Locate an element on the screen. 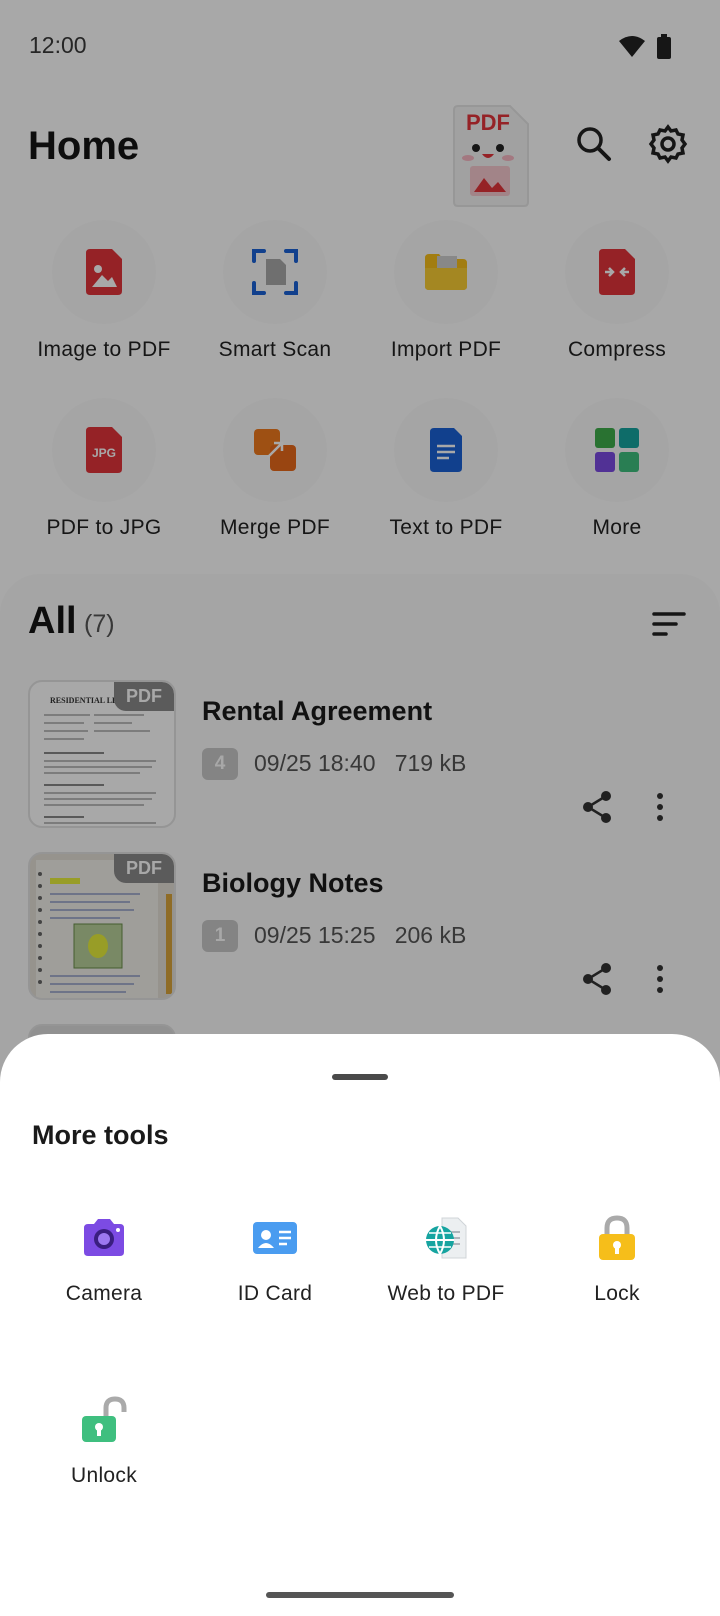  more-tool-label: Camera is located at coordinates (104, 1293).